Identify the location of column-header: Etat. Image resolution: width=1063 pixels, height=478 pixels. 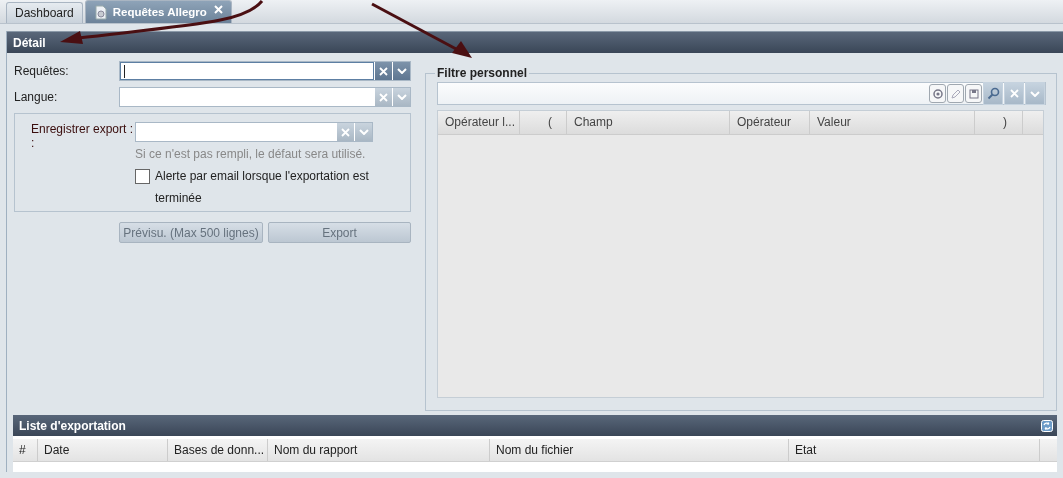
(914, 450).